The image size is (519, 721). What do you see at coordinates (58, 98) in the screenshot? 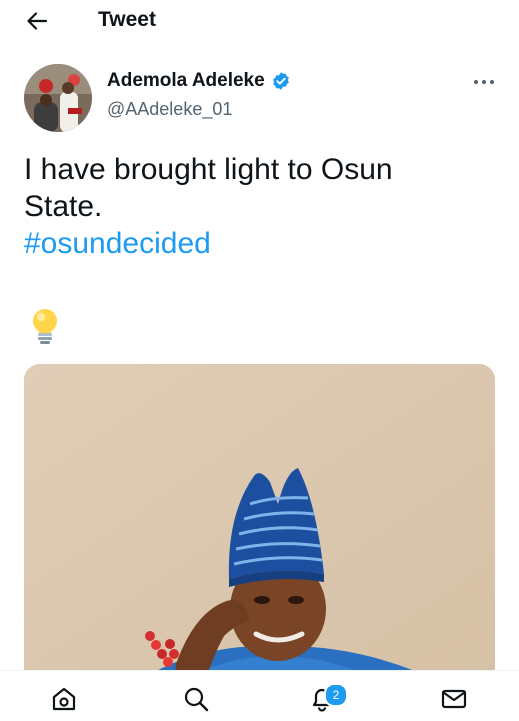
I see `avatar` at bounding box center [58, 98].